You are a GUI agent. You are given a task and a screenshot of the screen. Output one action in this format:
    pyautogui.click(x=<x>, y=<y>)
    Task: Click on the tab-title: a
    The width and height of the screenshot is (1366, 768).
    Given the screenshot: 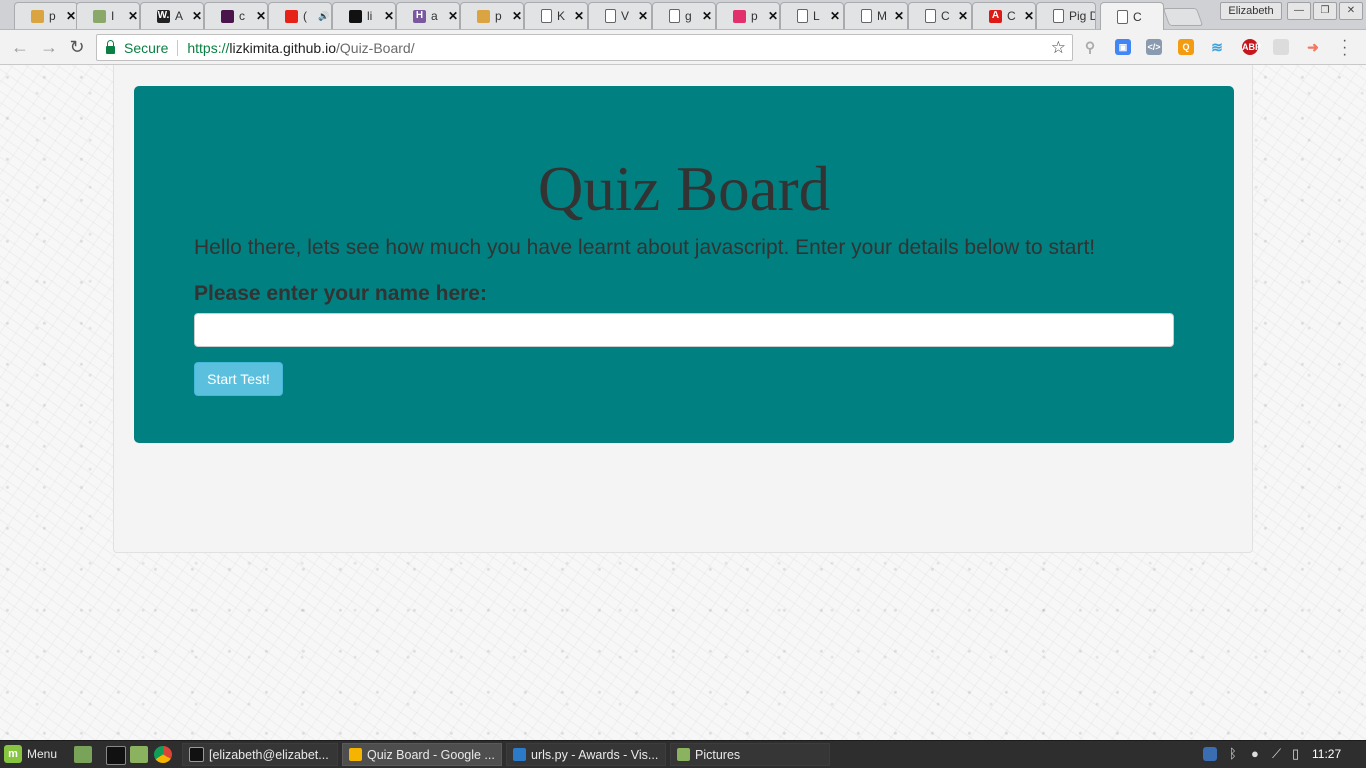 What is the action you would take?
    pyautogui.click(x=434, y=16)
    